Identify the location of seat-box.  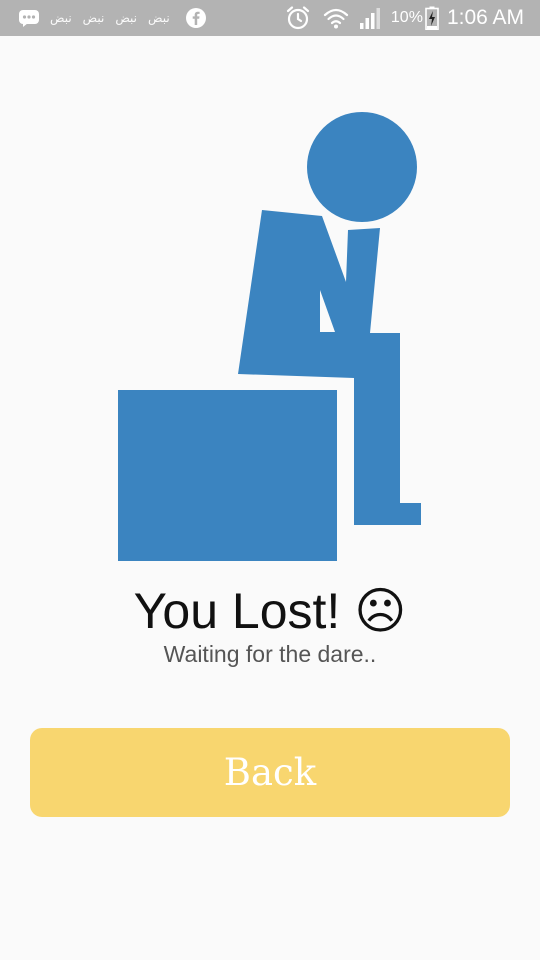
(227, 475).